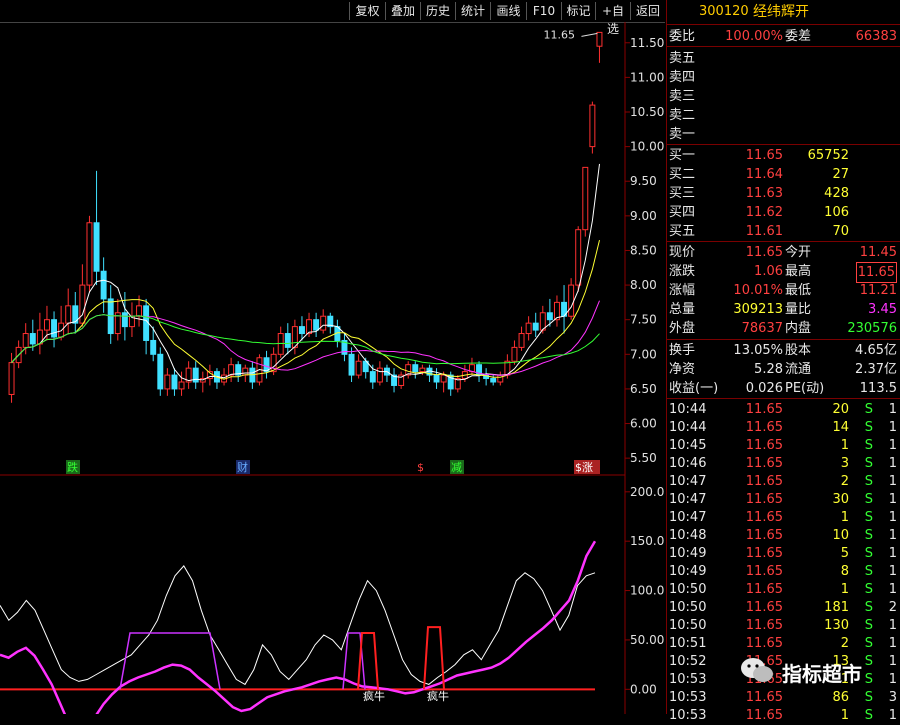 Image resolution: width=900 pixels, height=725 pixels. I want to click on tick-row: 10:45 11.65 1 S 1, so click(783, 445).